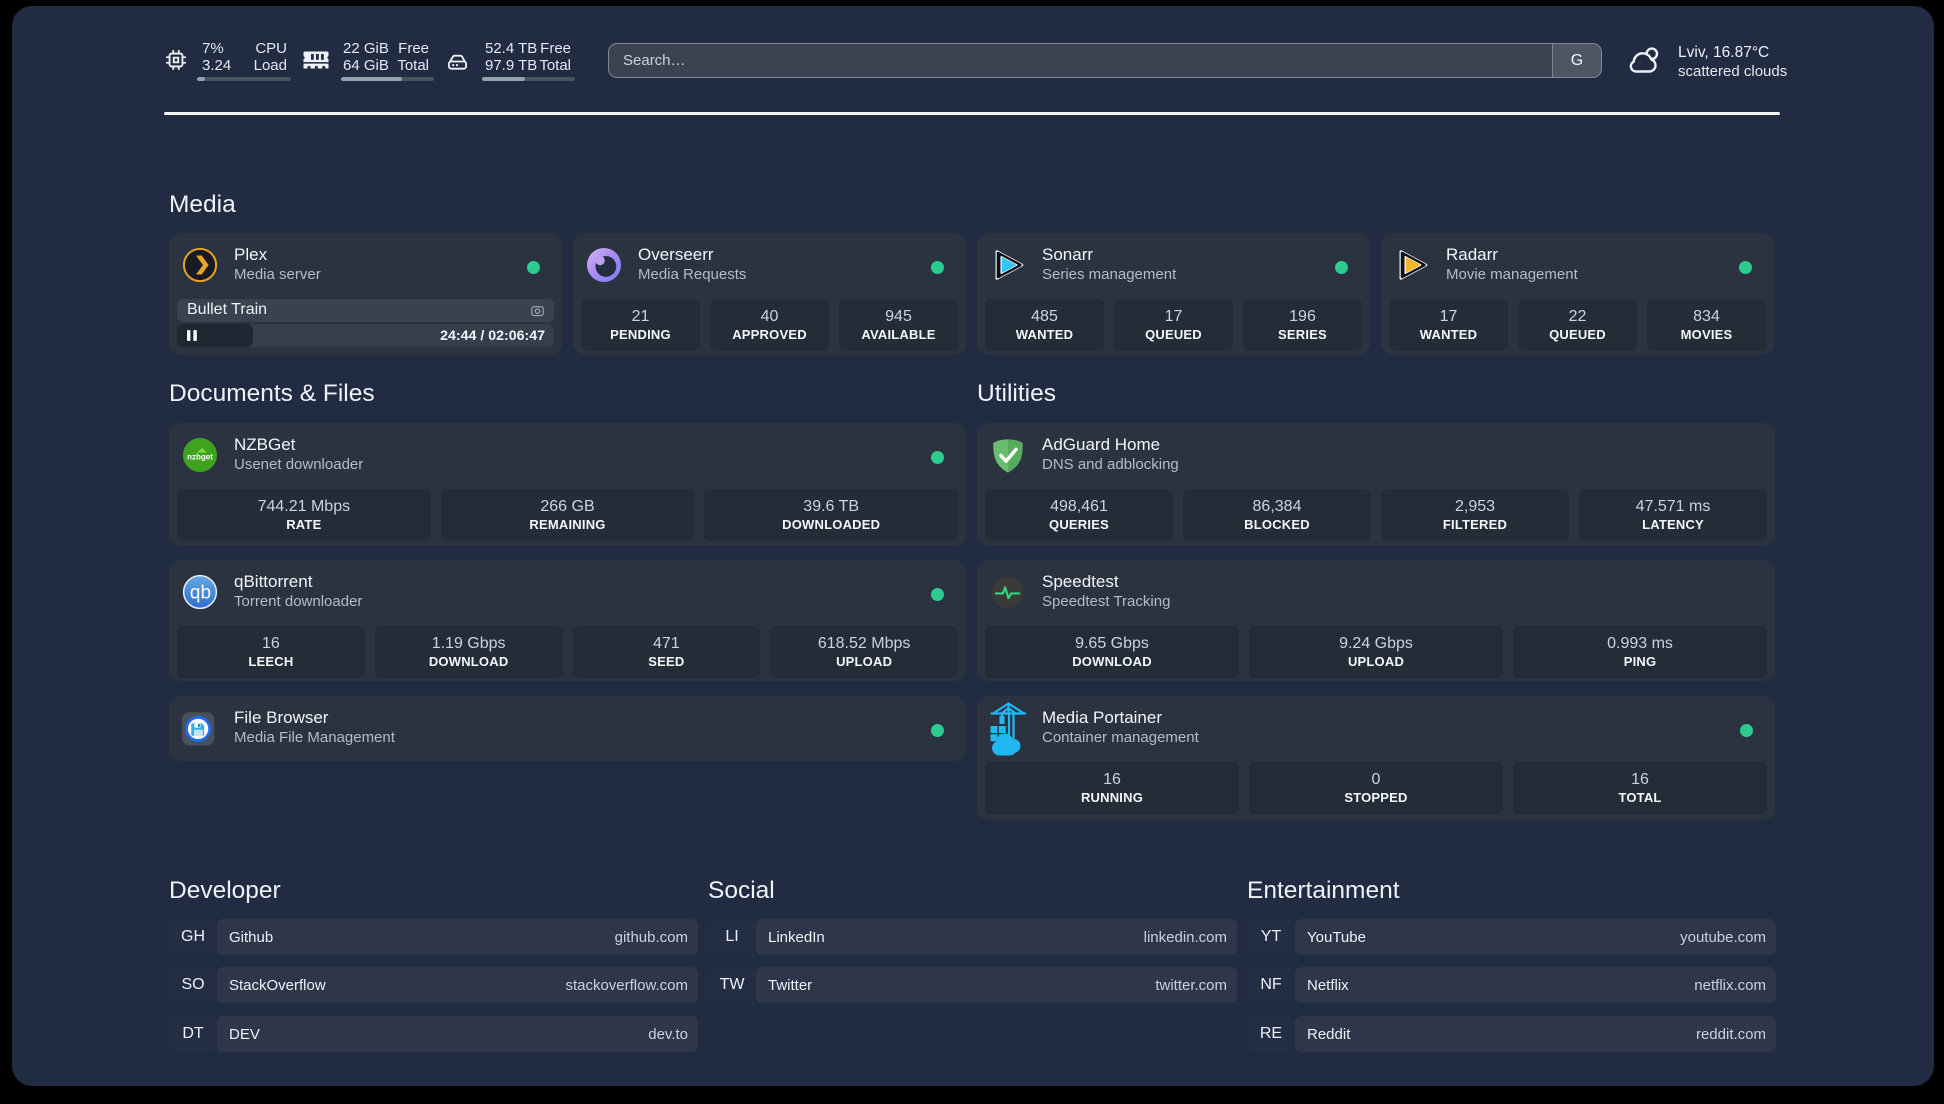  I want to click on svg-text: qb, so click(200, 593).